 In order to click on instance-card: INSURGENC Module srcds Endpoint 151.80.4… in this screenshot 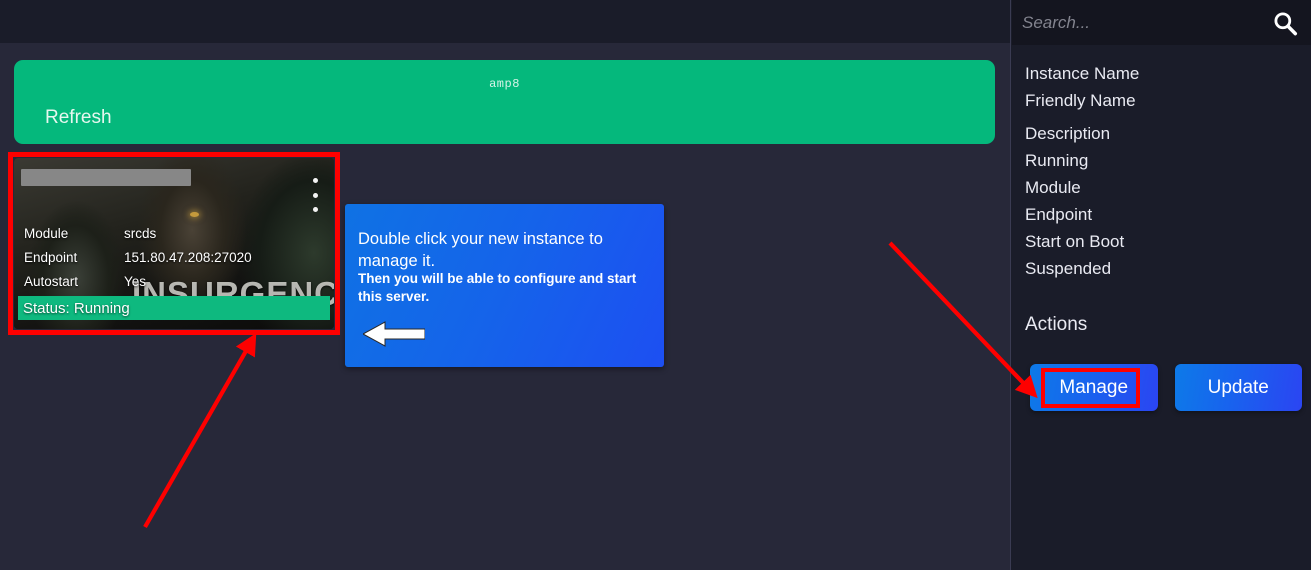, I will do `click(174, 243)`.